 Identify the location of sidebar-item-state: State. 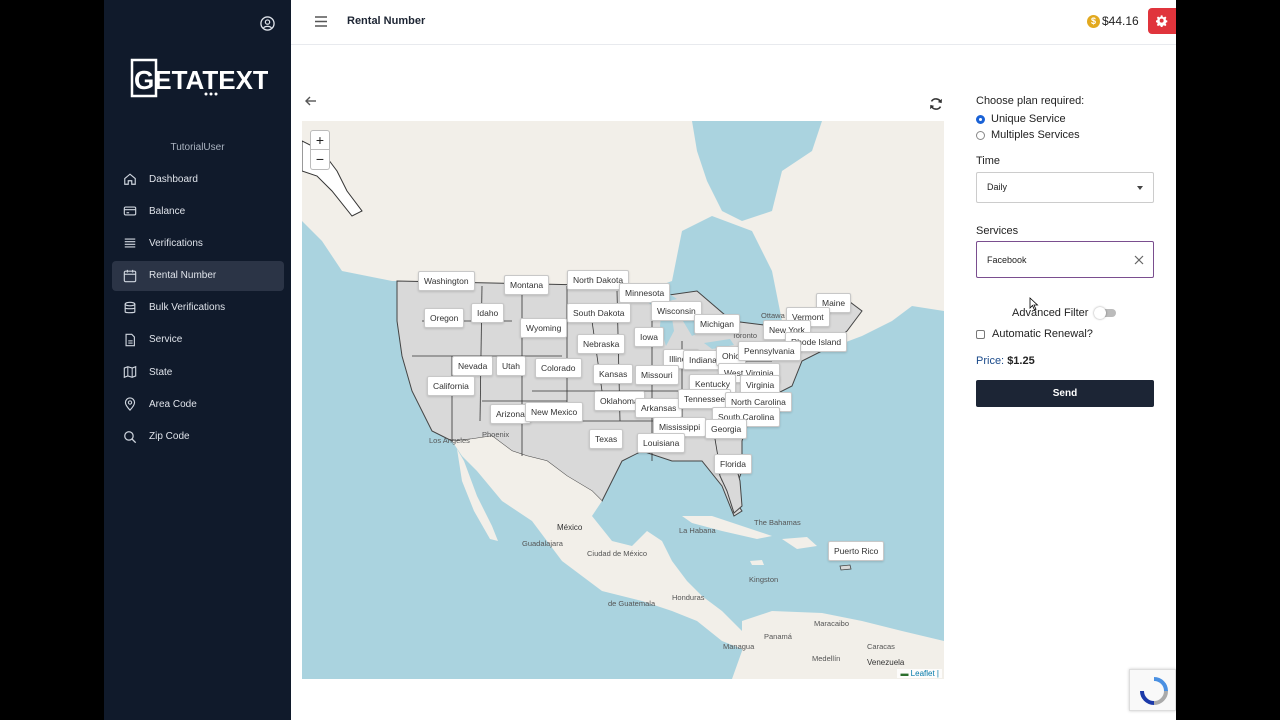
(198, 372).